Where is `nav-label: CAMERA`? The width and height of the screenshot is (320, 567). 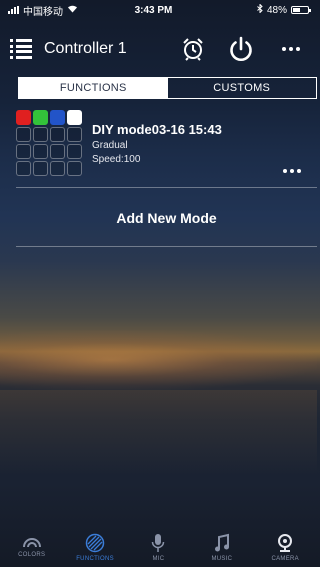
nav-label: CAMERA is located at coordinates (285, 559).